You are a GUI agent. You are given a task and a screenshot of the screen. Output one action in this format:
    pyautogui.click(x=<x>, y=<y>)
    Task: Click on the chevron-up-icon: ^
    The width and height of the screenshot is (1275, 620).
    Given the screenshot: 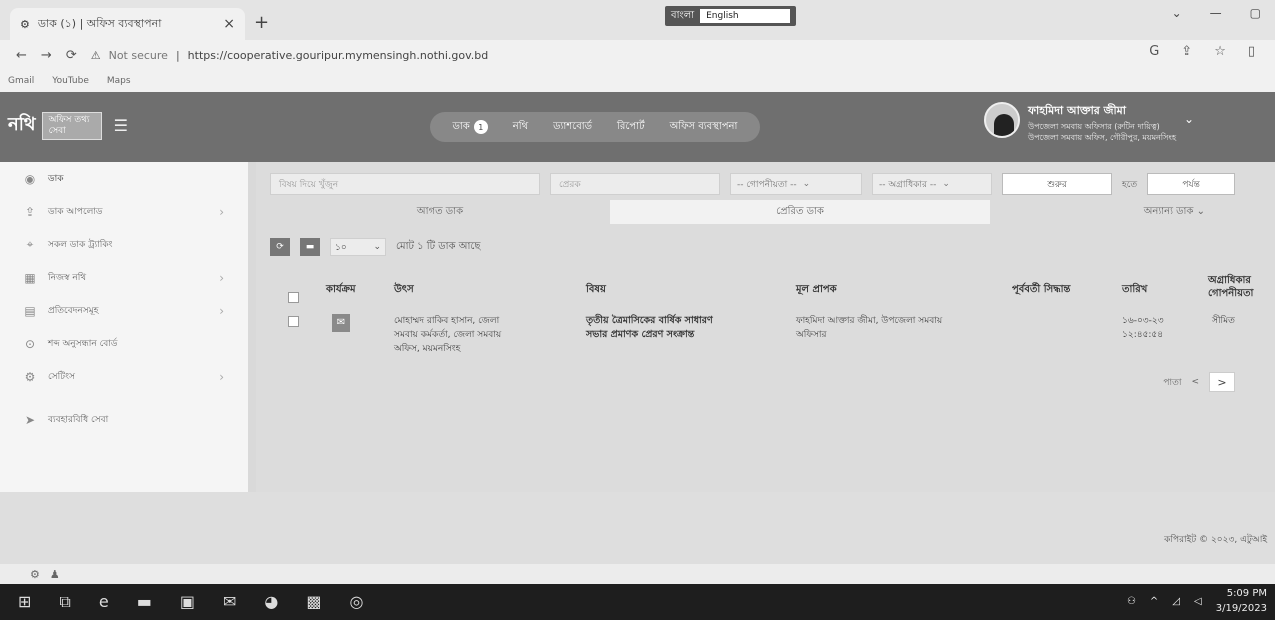 What is the action you would take?
    pyautogui.click(x=1154, y=601)
    